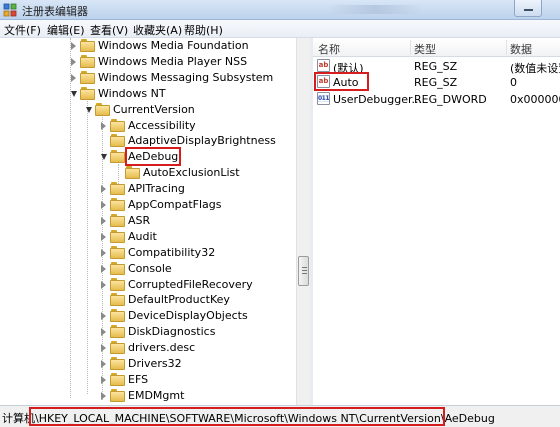 The width and height of the screenshot is (560, 427). Describe the element at coordinates (425, 49) in the screenshot. I see `column-header-type: 类型` at that location.